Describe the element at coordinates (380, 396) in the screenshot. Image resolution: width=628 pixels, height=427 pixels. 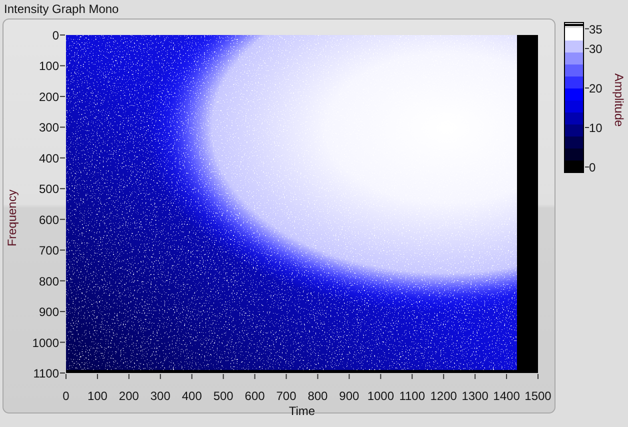
I see `x-tick-label: 1000` at that location.